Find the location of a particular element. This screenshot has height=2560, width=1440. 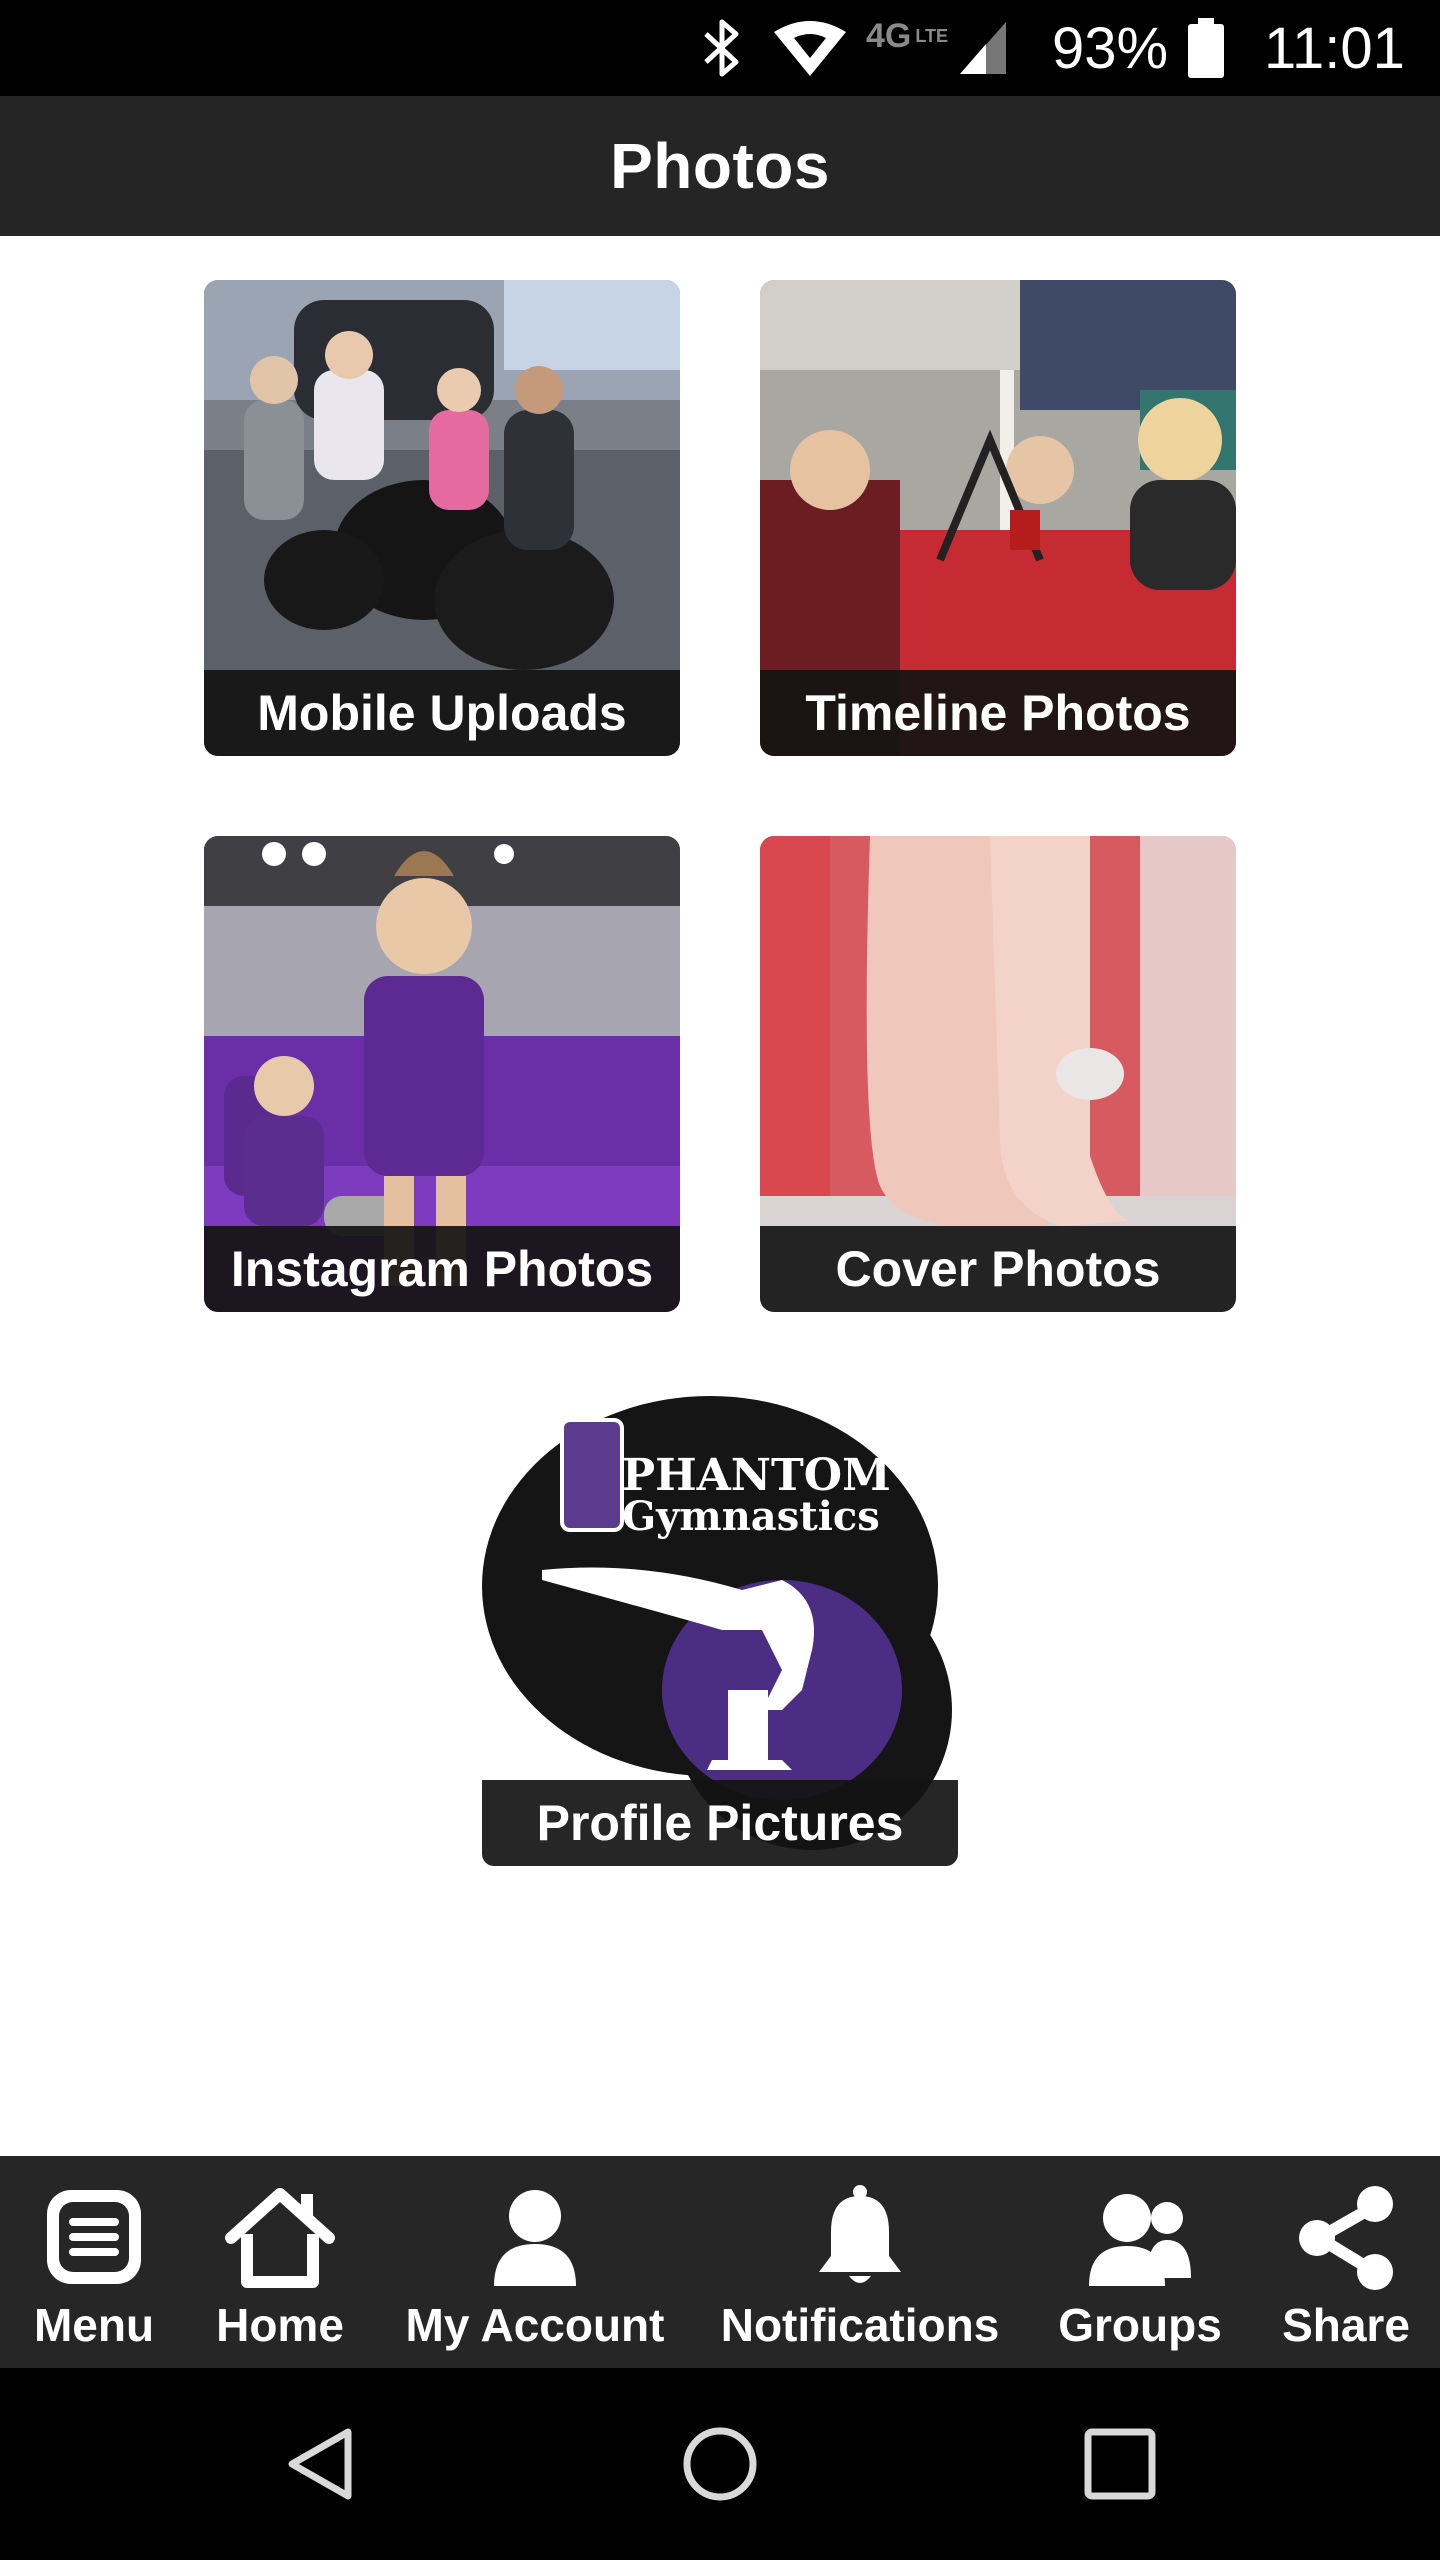

album-label: Timeline Photos is located at coordinates (998, 713).